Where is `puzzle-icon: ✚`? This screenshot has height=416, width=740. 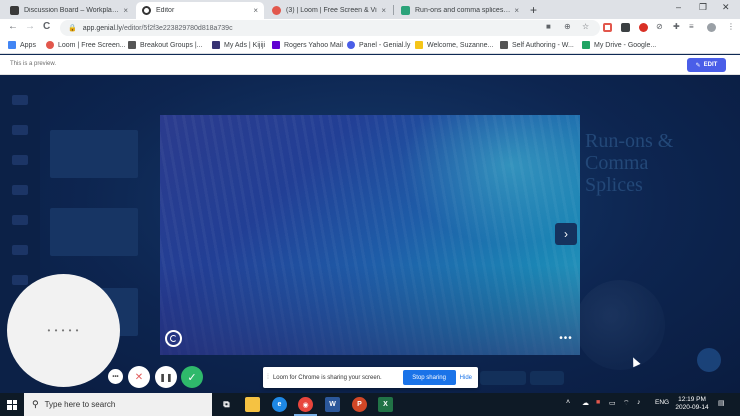 puzzle-icon: ✚ is located at coordinates (676, 26).